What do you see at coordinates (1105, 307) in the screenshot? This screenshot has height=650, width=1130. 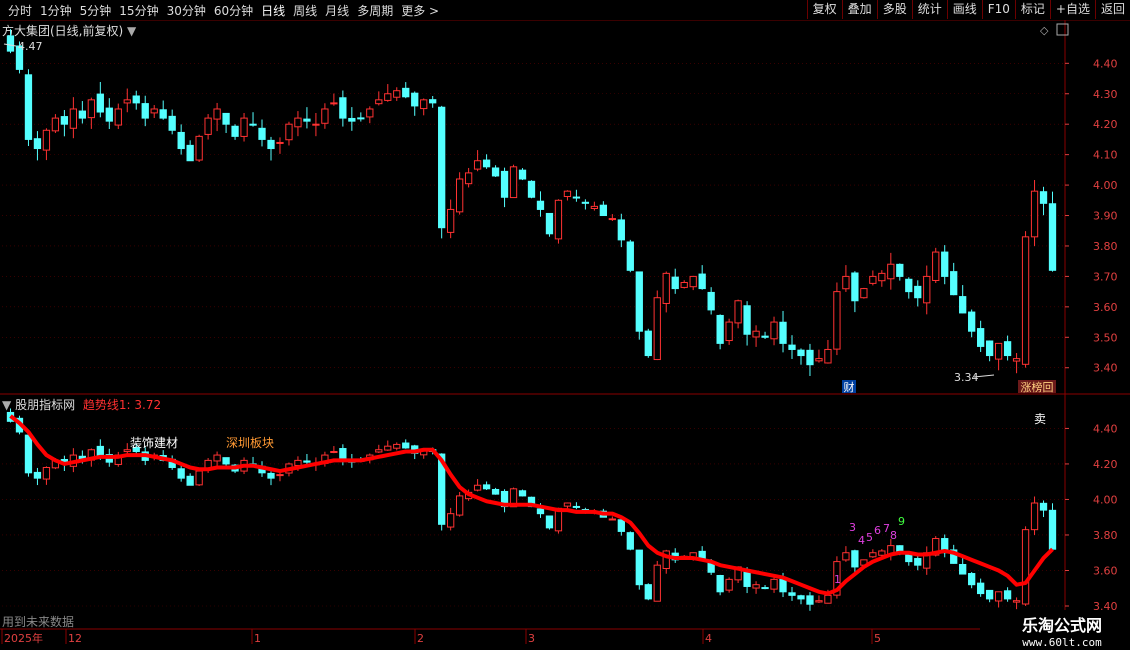 I see `main-y-tick-8: 3.60` at bounding box center [1105, 307].